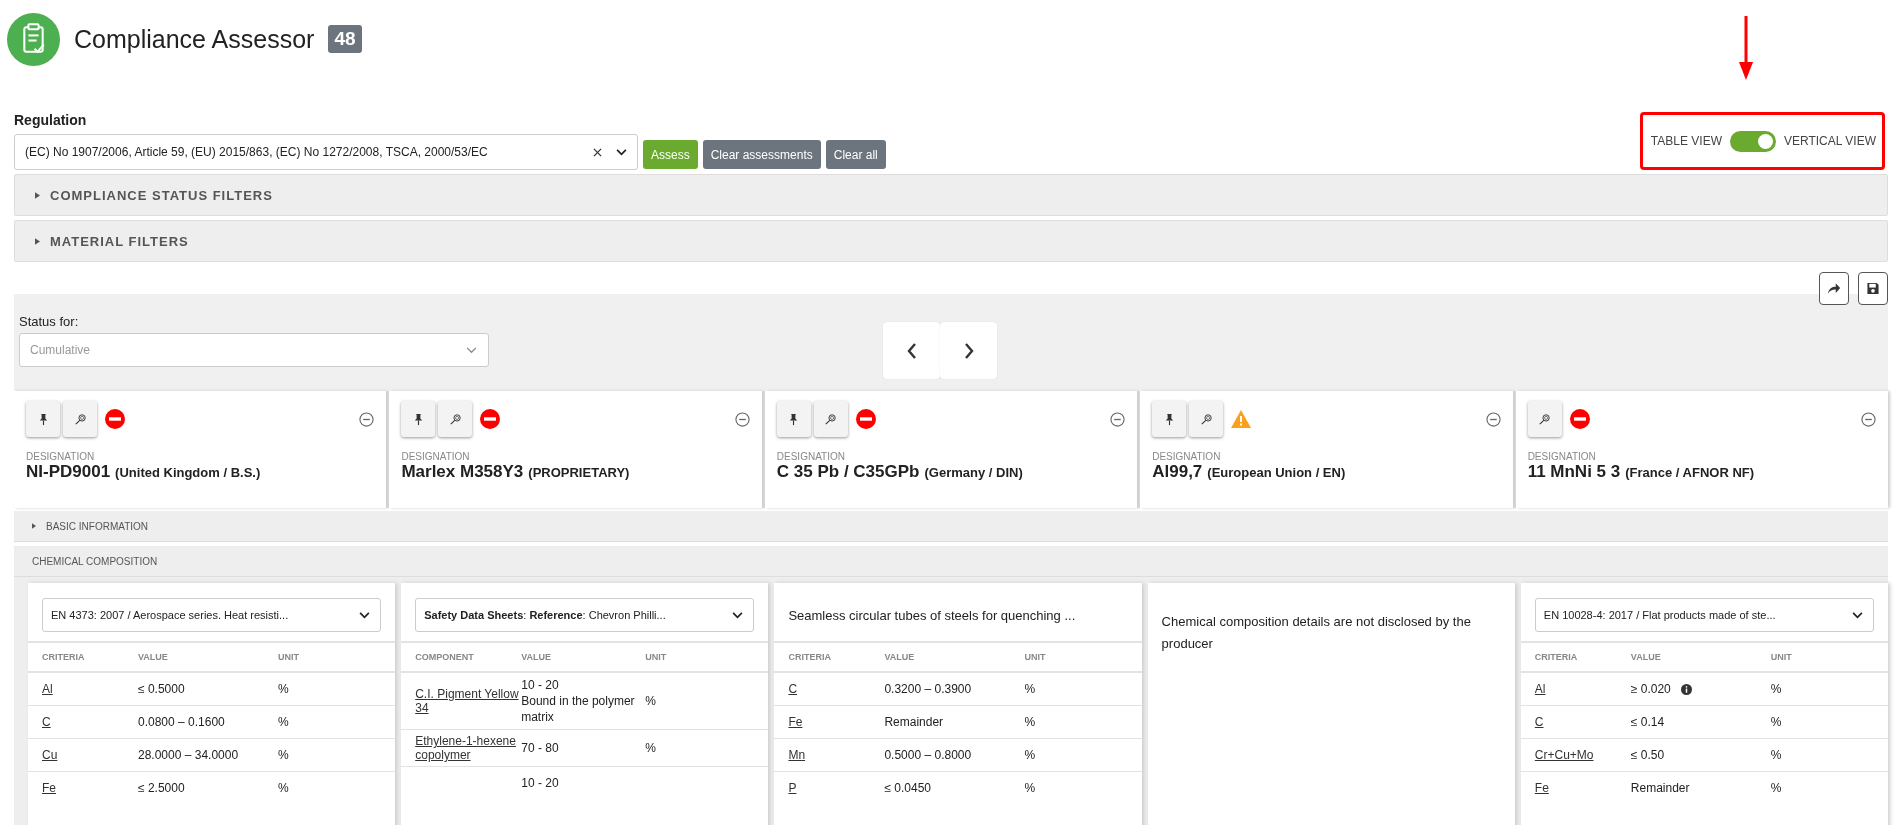  Describe the element at coordinates (90, 755) in the screenshot. I see `element-link: Cu` at that location.